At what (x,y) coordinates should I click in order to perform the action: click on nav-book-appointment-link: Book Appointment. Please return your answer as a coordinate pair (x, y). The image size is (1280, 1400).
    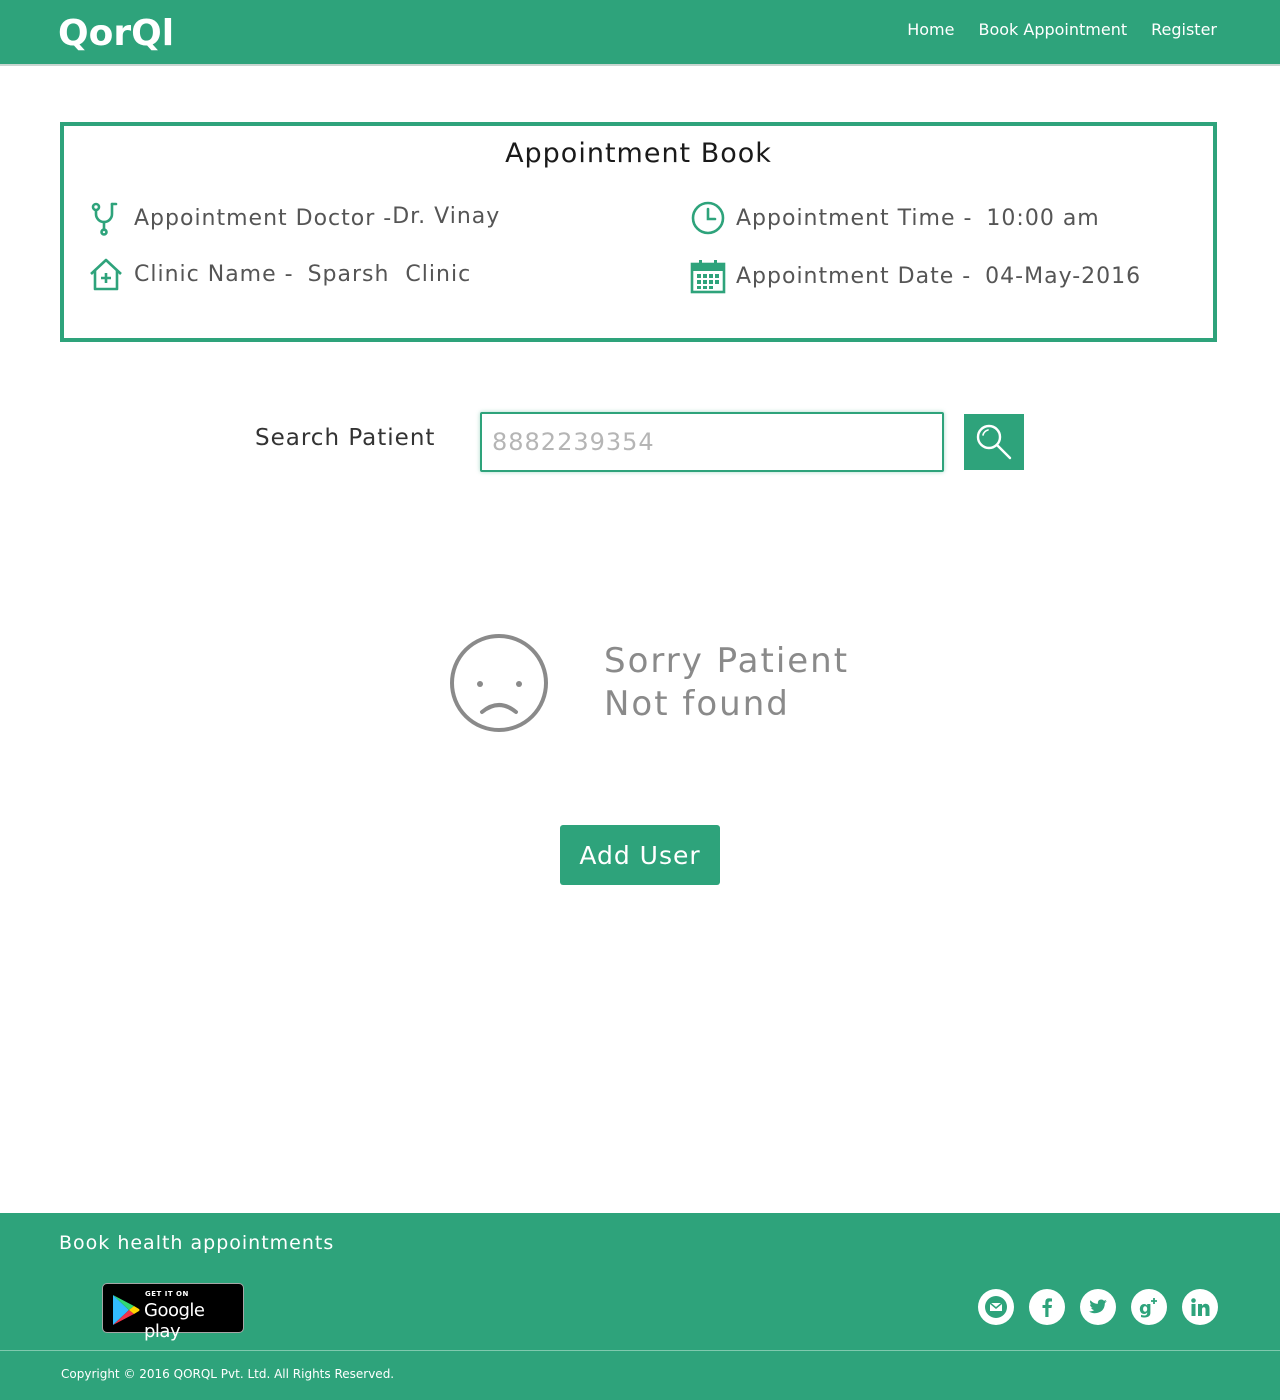
    Looking at the image, I should click on (1052, 29).